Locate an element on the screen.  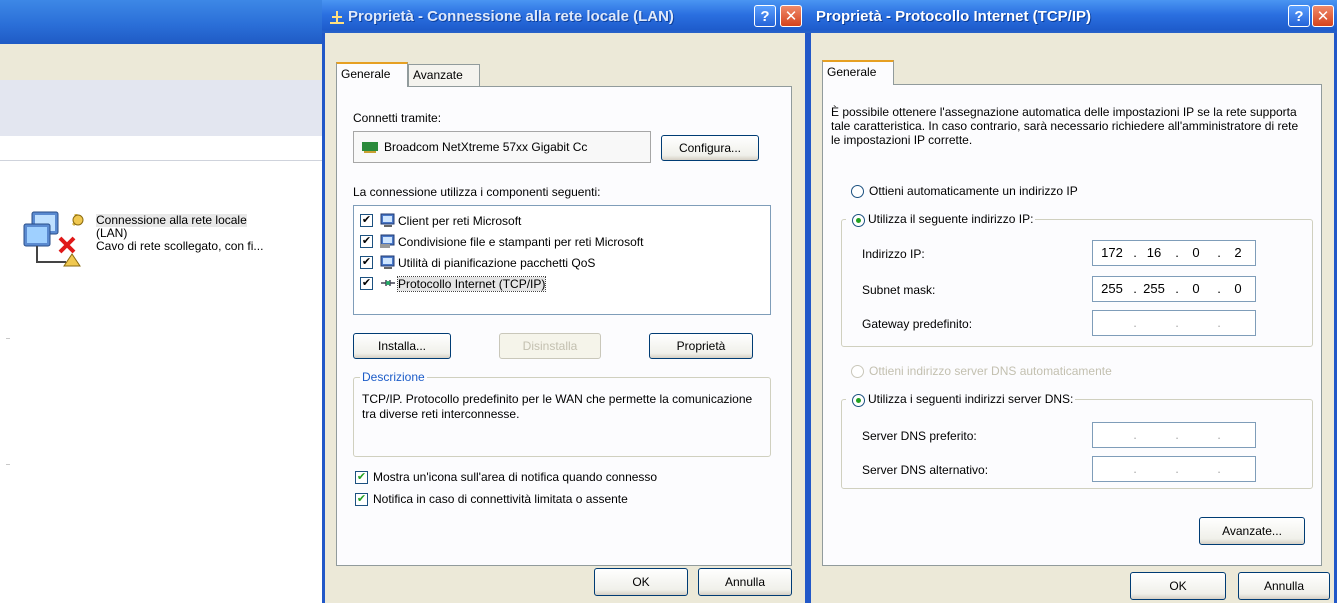
tcpip-dialog-title: Proprietà - Protocollo Internet (TCP/IP) is located at coordinates (954, 16).